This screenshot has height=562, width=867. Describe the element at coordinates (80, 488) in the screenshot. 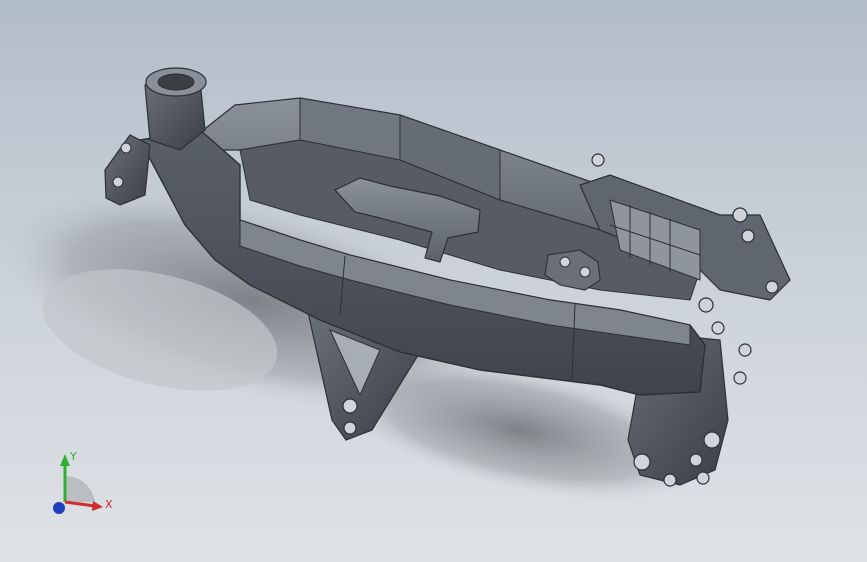

I see `triad-plane` at that location.